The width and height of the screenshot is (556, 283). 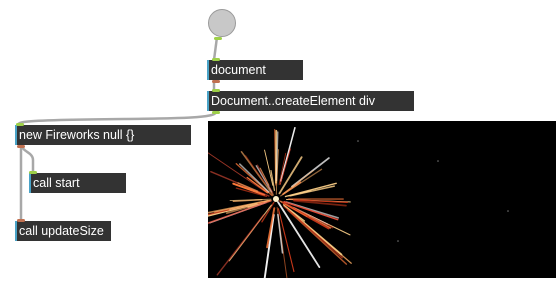 I want to click on fireworks-outlet, so click(x=21, y=146).